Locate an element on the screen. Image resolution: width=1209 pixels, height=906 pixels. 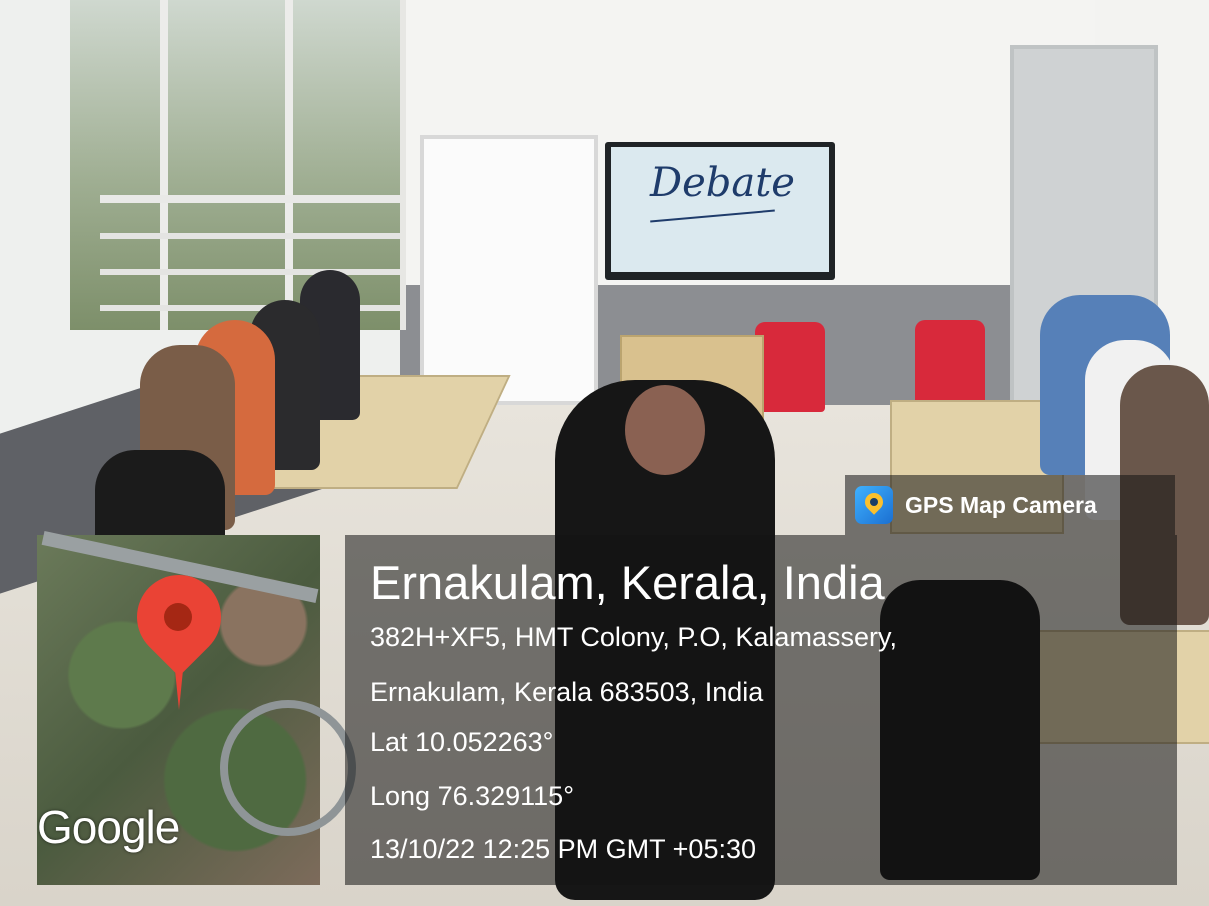
gps-app-badge: GPS Map Camera is located at coordinates (1010, 505).